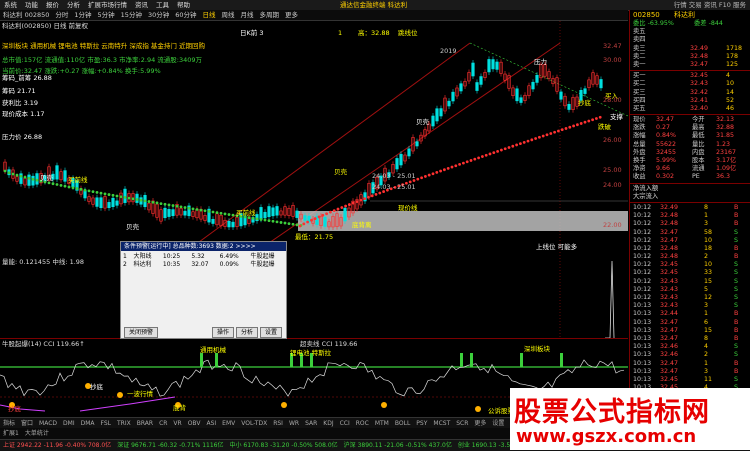 The image size is (750, 451). What do you see at coordinates (706, 338) in the screenshot?
I see `tick-volume: 8` at bounding box center [706, 338].